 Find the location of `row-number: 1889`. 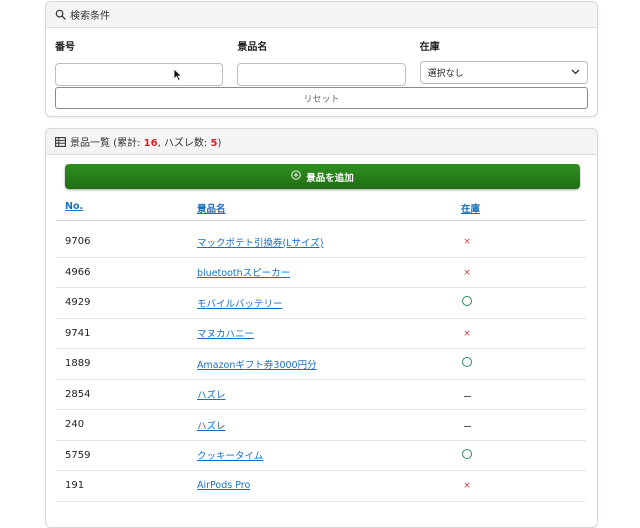

row-number: 1889 is located at coordinates (78, 364).